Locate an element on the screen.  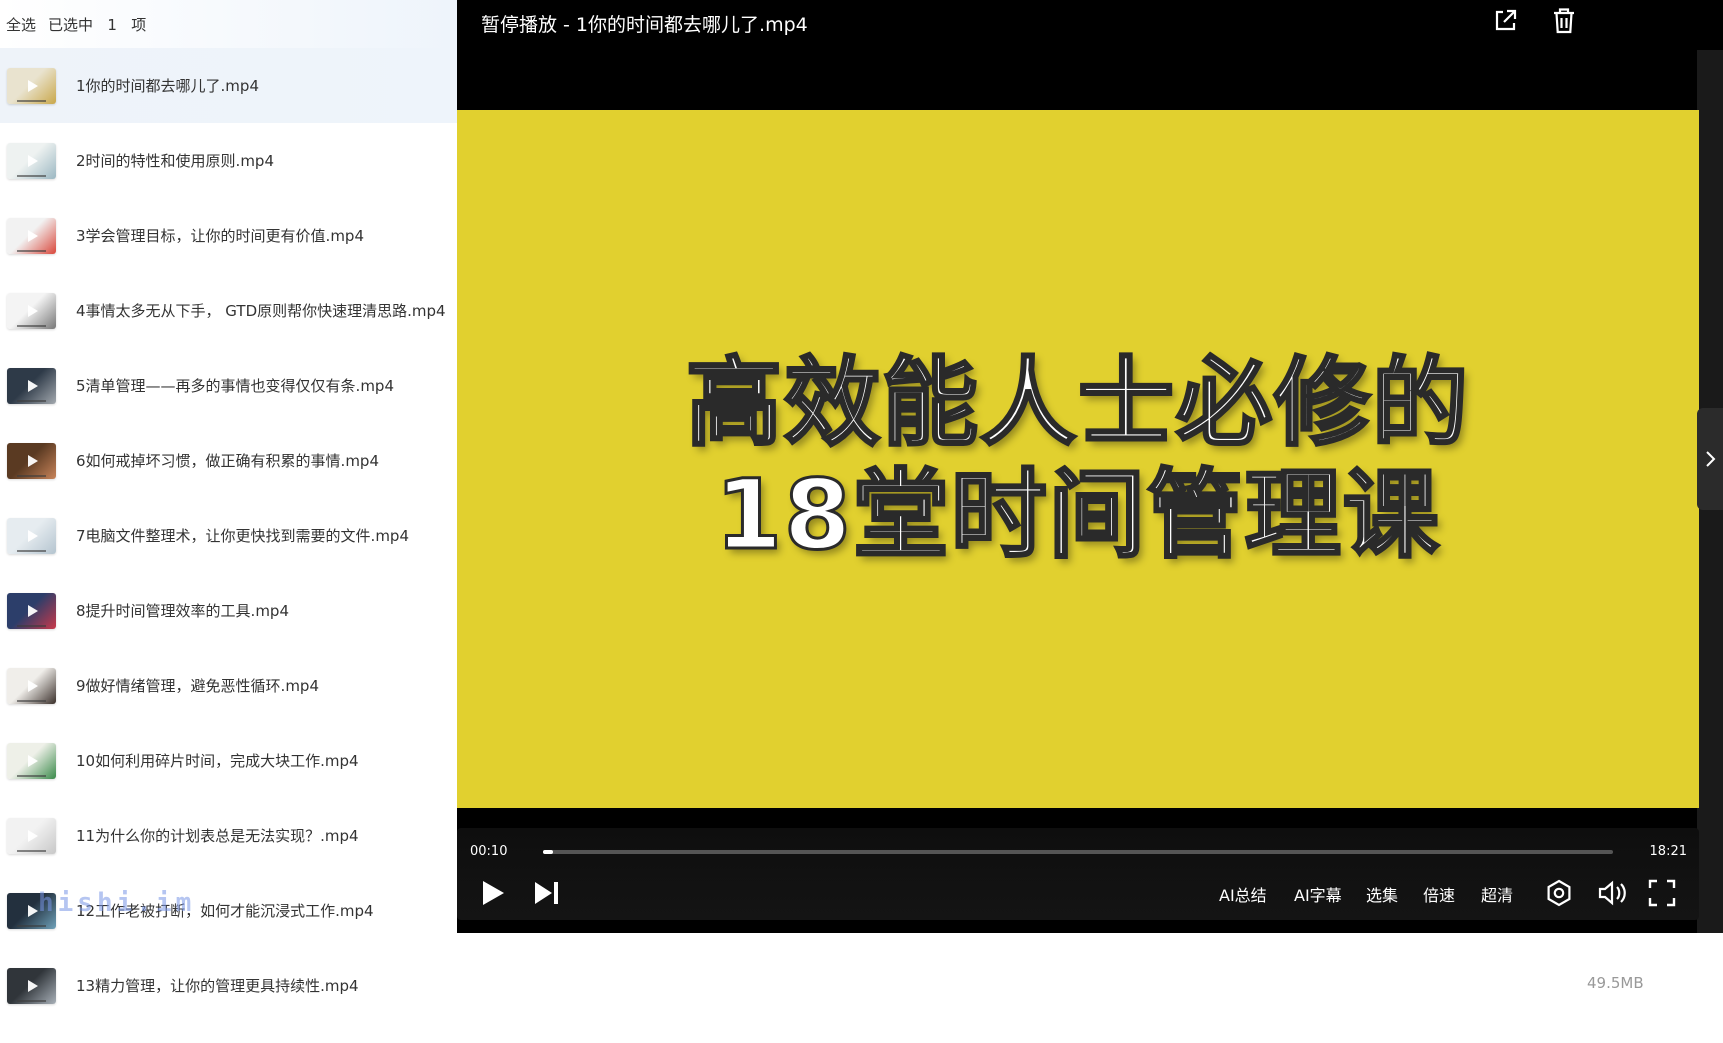
file-item: 12工作老被打断，如何才能沉浸式工作.mp4 is located at coordinates (228, 910).